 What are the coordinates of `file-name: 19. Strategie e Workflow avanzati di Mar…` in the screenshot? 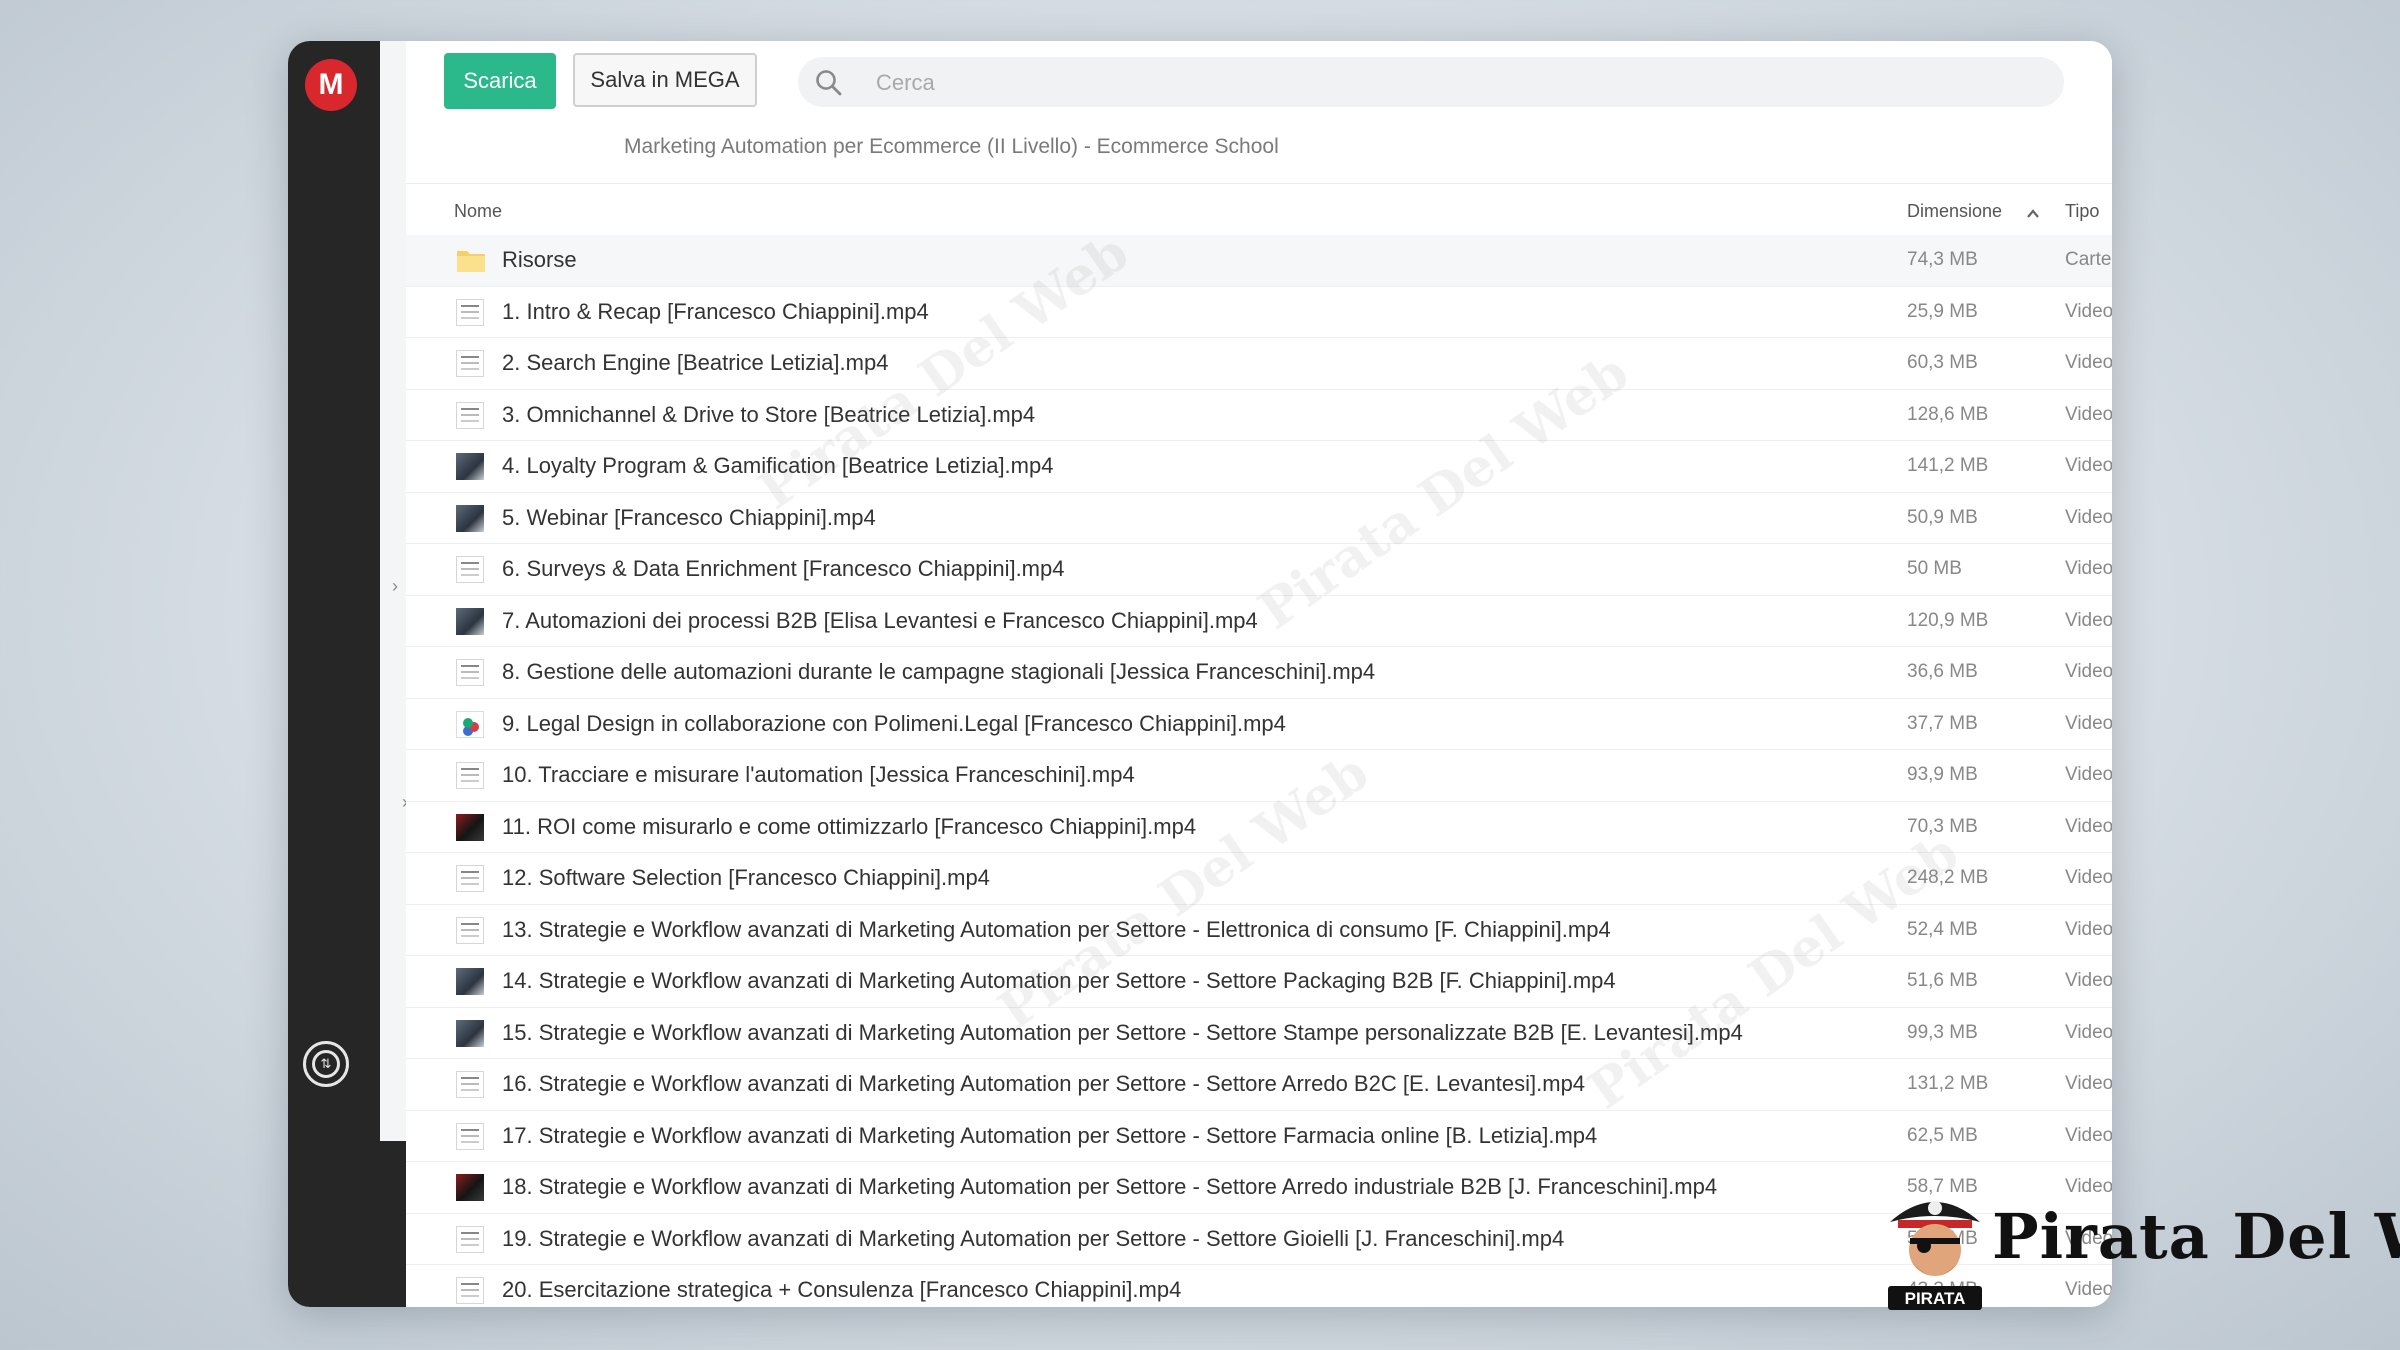 It's located at (1033, 1238).